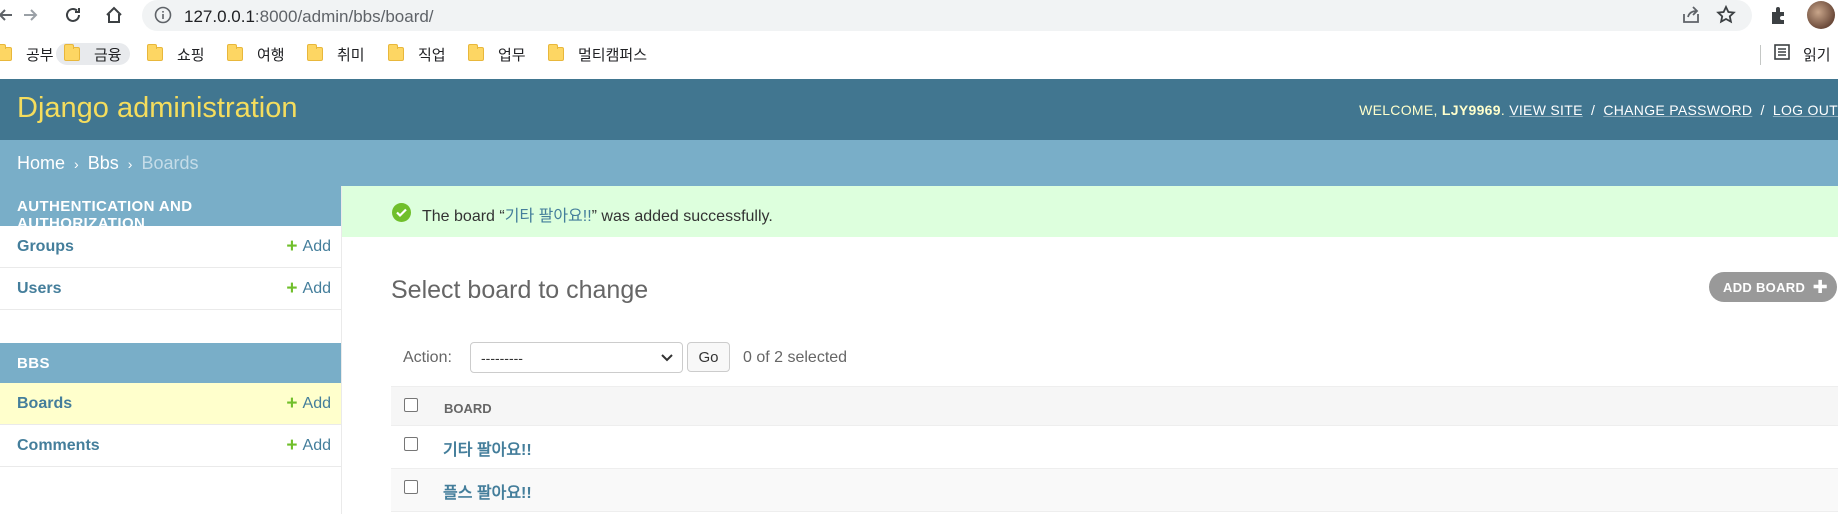 This screenshot has height=514, width=1838. What do you see at coordinates (1773, 287) in the screenshot?
I see `add-board-button: Add board ✚` at bounding box center [1773, 287].